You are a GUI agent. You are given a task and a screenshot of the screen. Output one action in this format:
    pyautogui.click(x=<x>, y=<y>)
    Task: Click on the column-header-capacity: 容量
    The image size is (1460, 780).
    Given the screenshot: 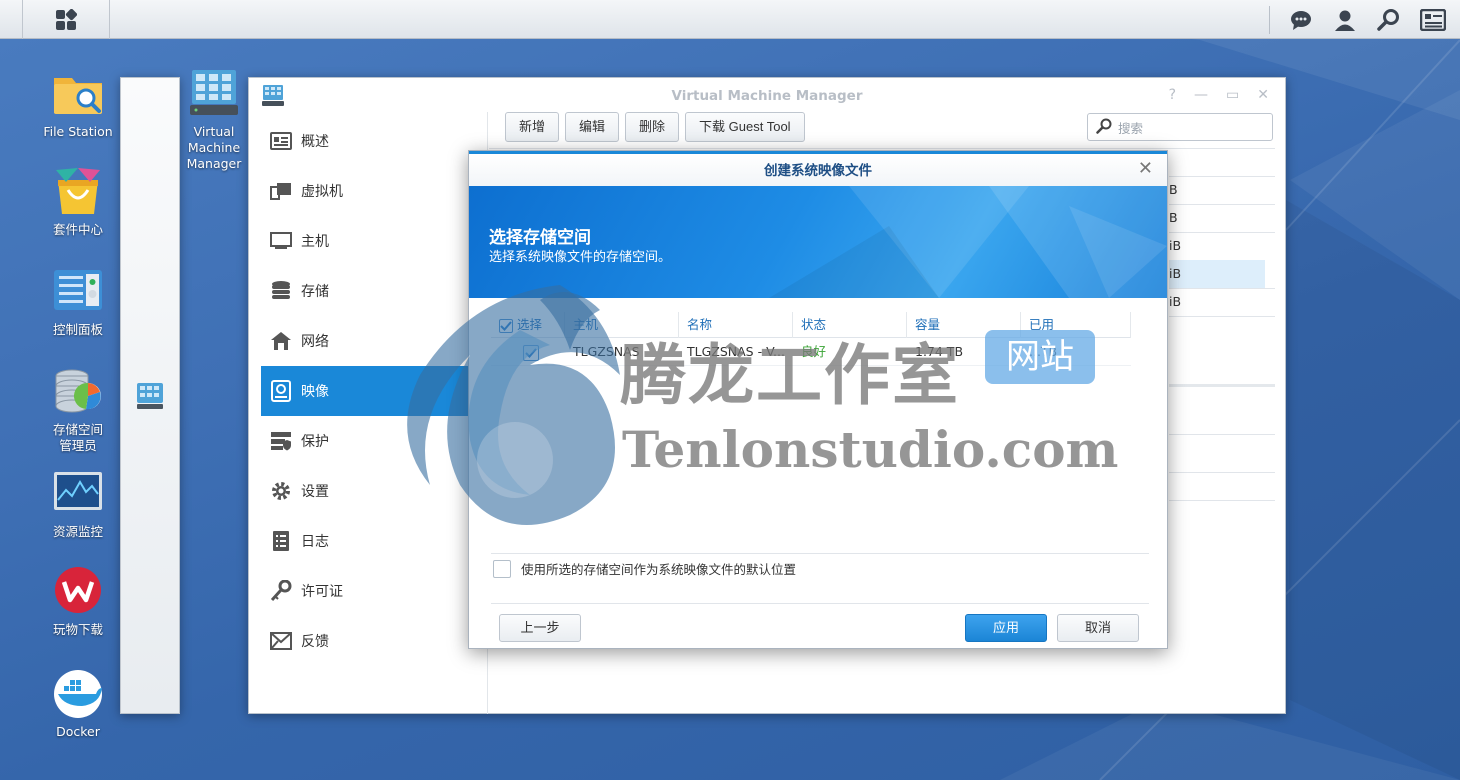 What is the action you would take?
    pyautogui.click(x=964, y=325)
    